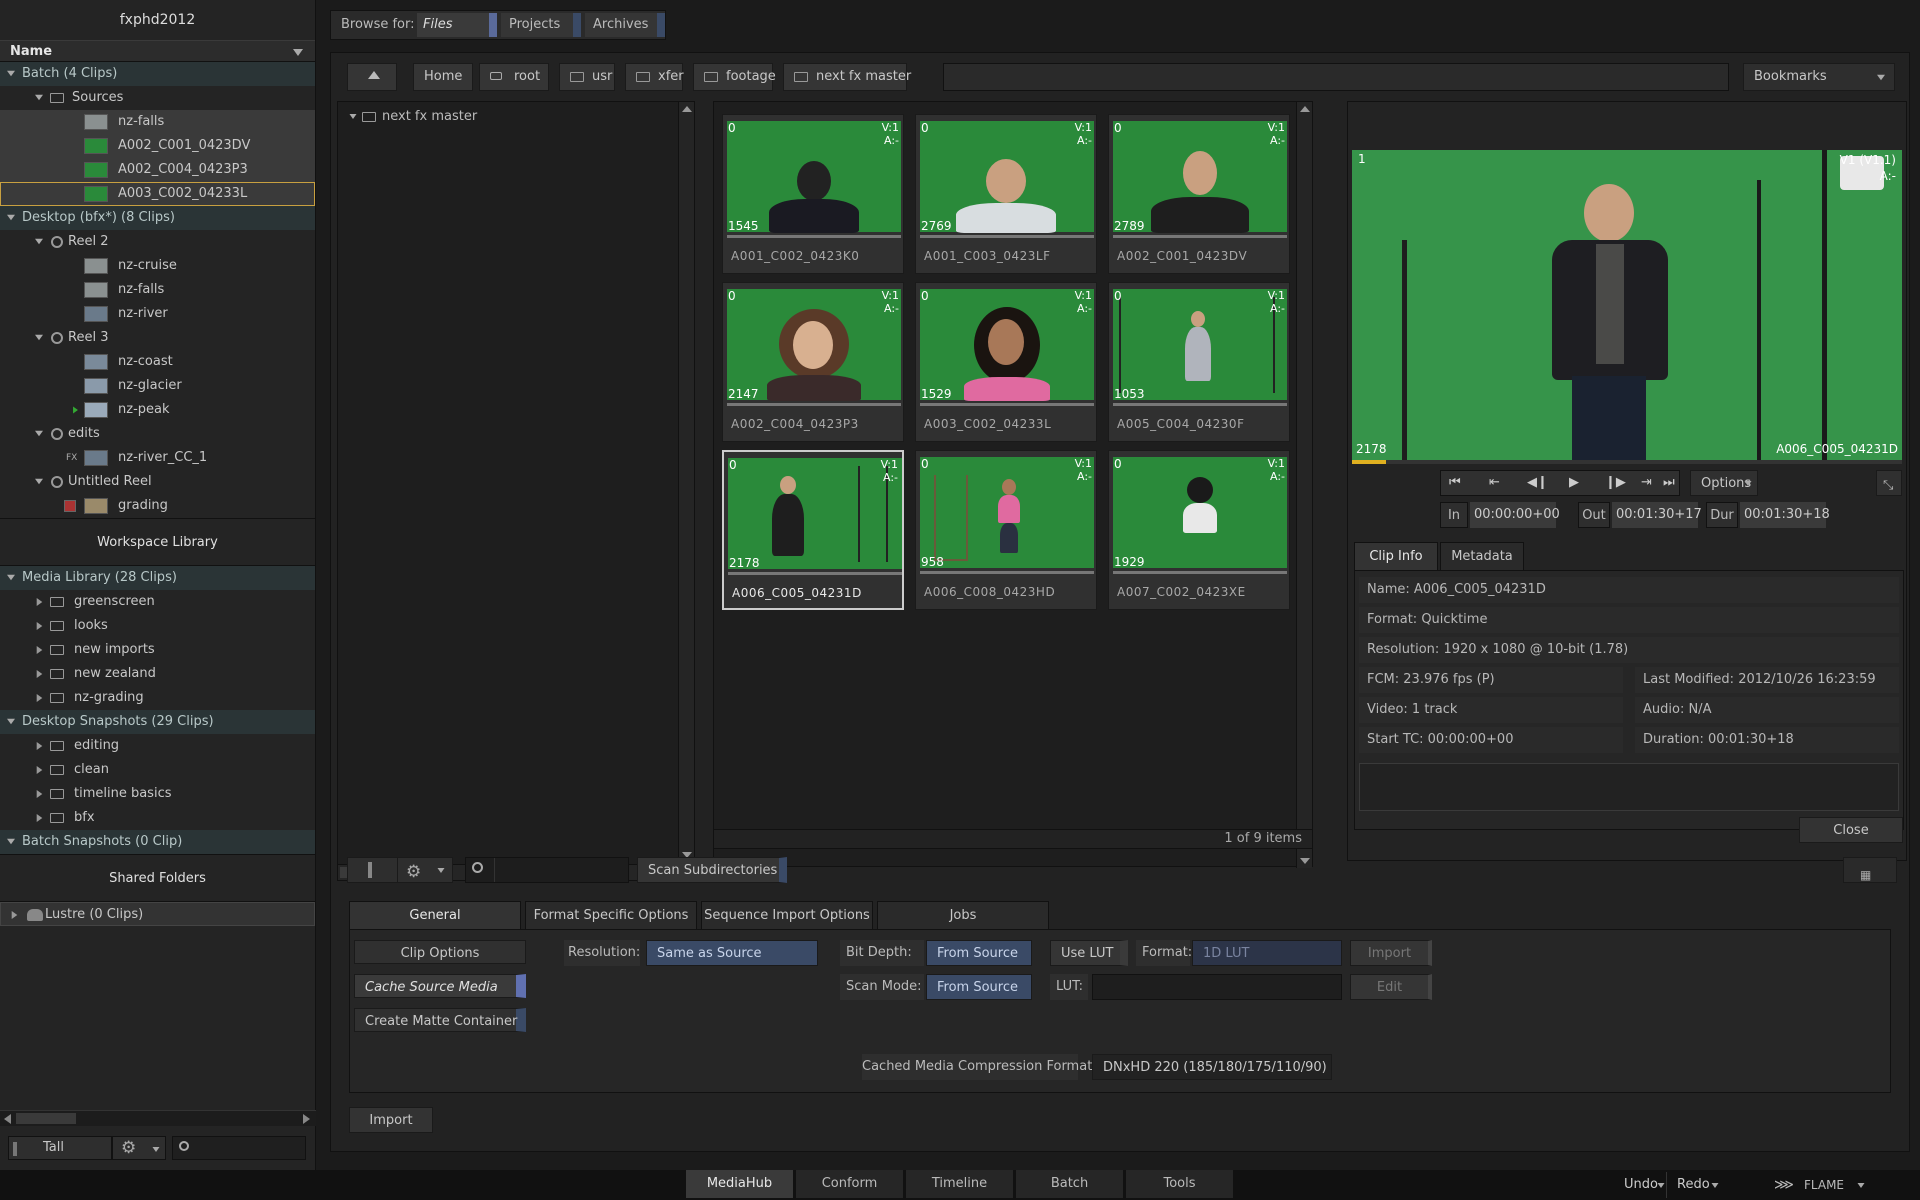 The height and width of the screenshot is (1200, 1920). What do you see at coordinates (157, 674) in the screenshot?
I see `tree-item-folder: new zealand` at bounding box center [157, 674].